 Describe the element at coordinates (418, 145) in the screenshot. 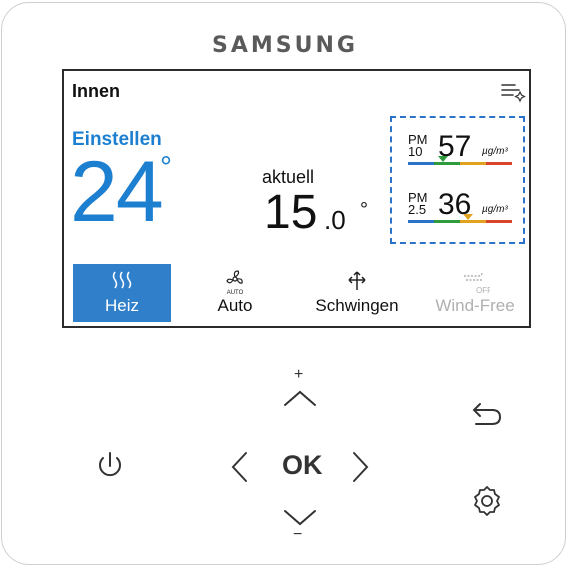

I see `pm10-label: PM 10` at that location.